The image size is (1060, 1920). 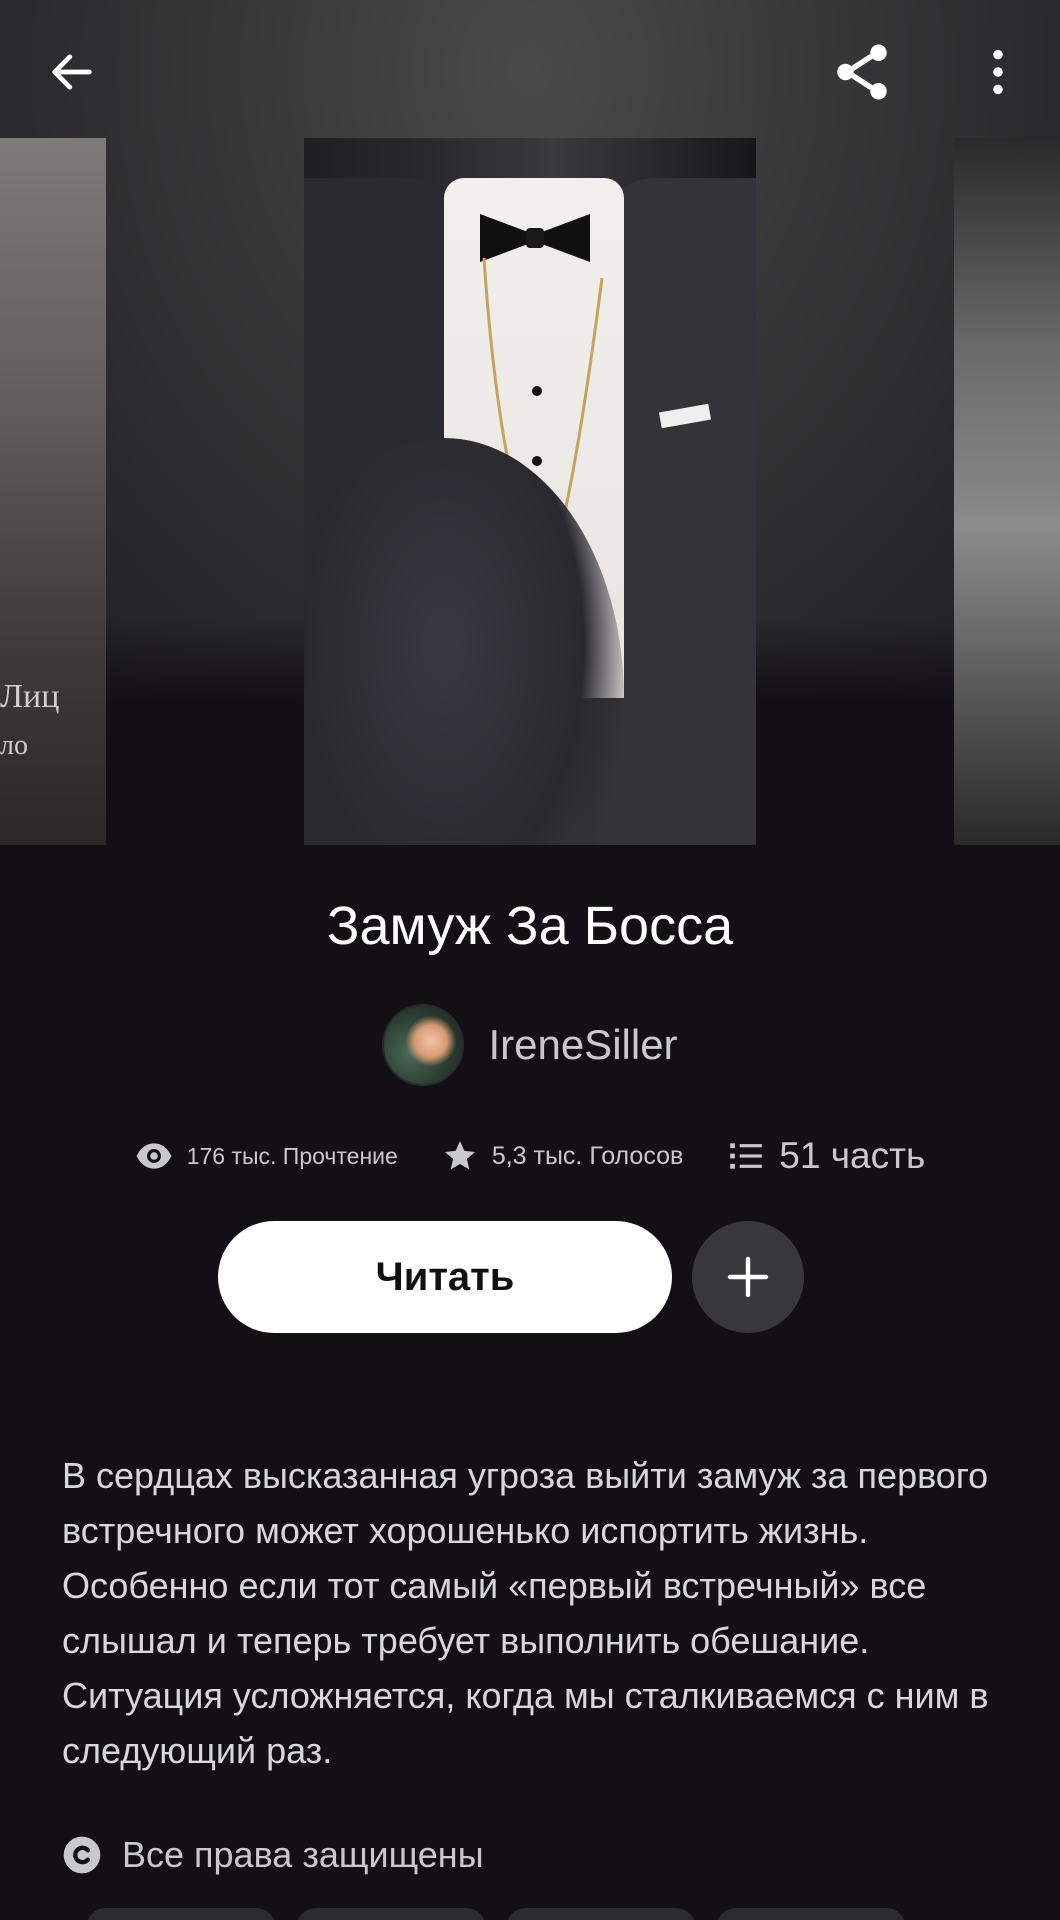 I want to click on arrow-left-icon, so click(x=72, y=72).